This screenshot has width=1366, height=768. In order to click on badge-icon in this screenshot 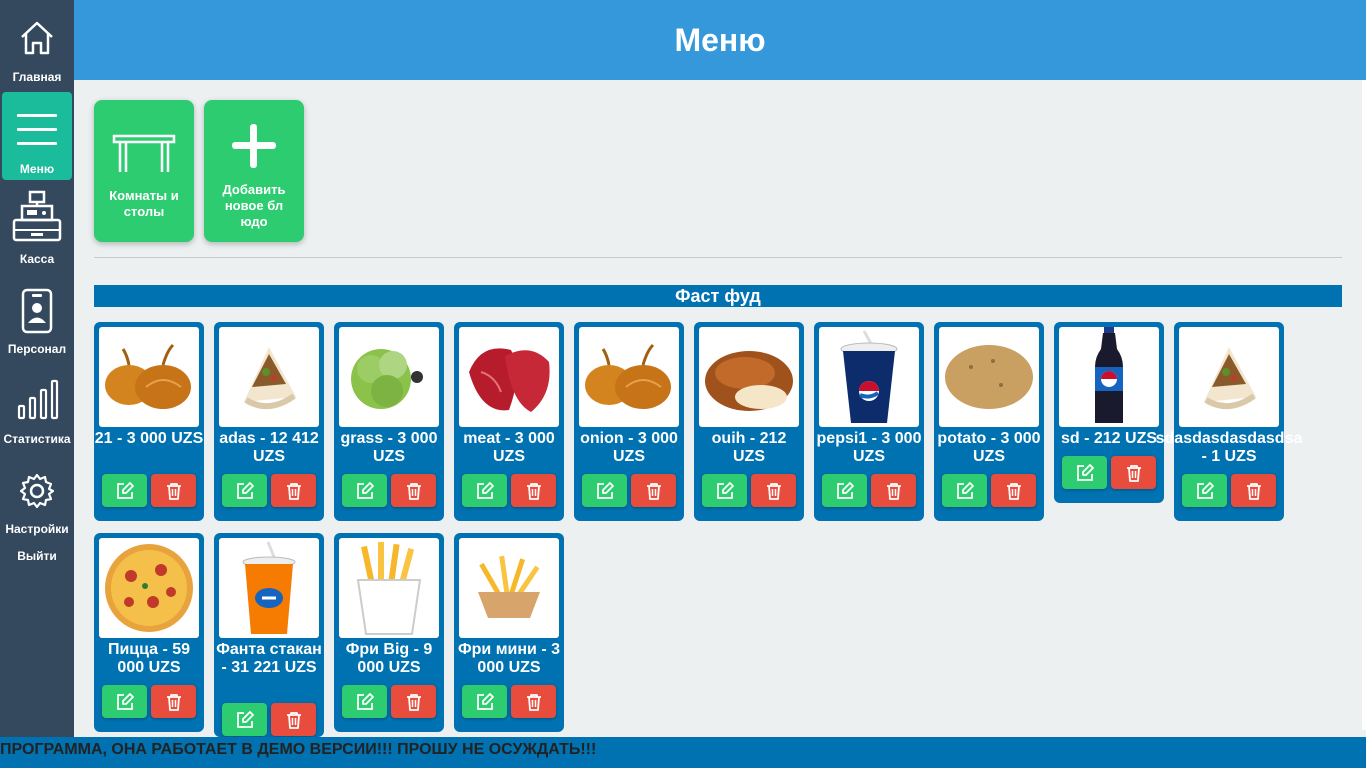, I will do `click(37, 311)`.